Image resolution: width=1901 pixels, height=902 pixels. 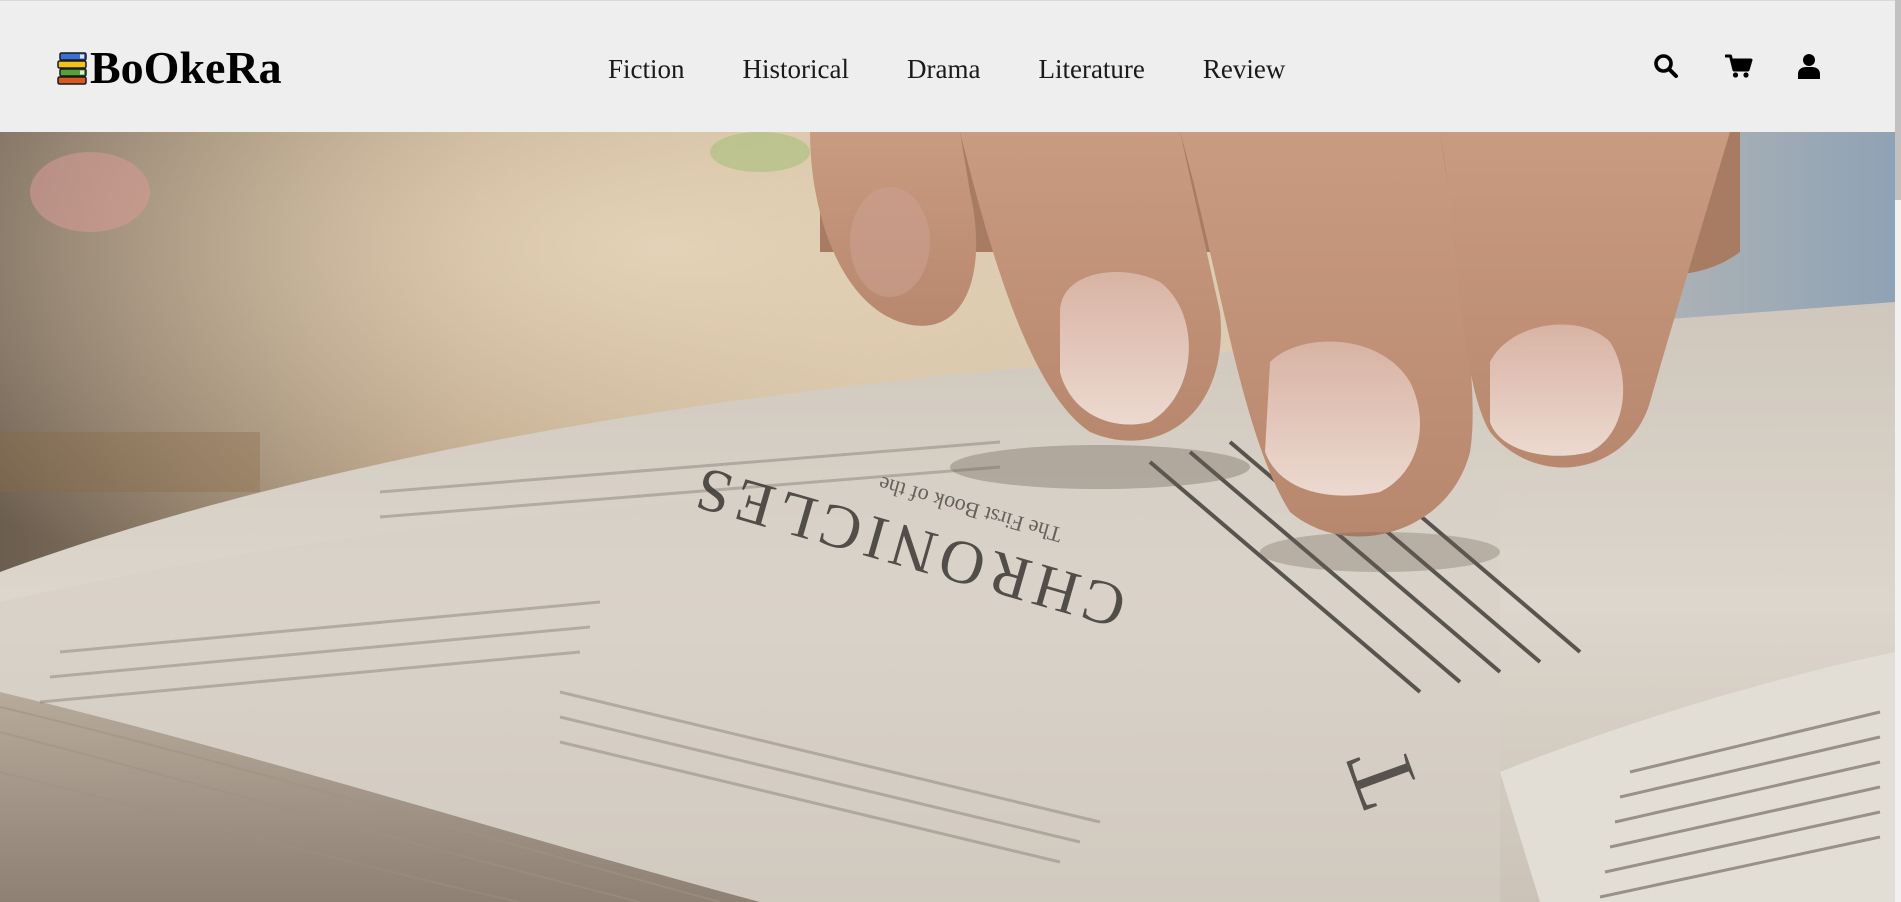 What do you see at coordinates (1898, 451) in the screenshot?
I see `page-scrollbar` at bounding box center [1898, 451].